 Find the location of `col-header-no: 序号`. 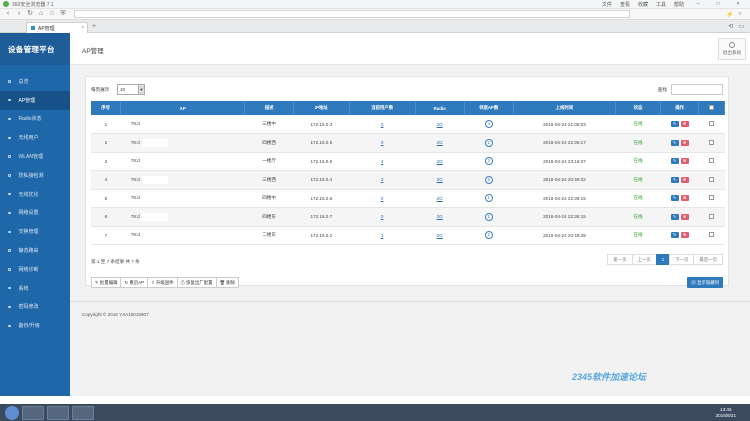

col-header-no: 序号 is located at coordinates (106, 108).